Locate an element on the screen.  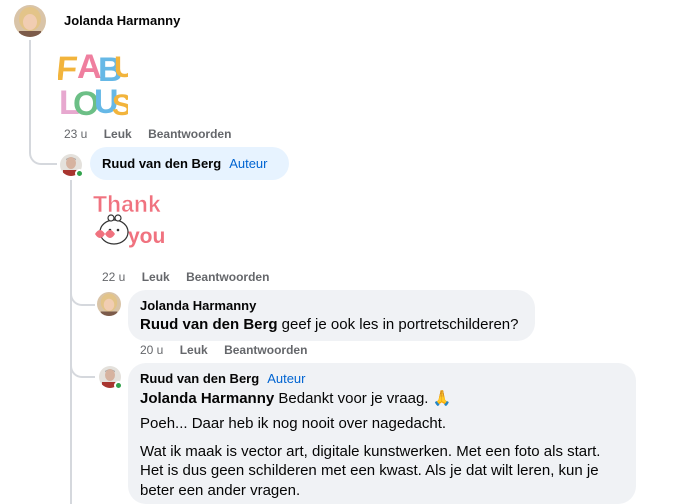
comment-timestamp: 20 u is located at coordinates (152, 350).